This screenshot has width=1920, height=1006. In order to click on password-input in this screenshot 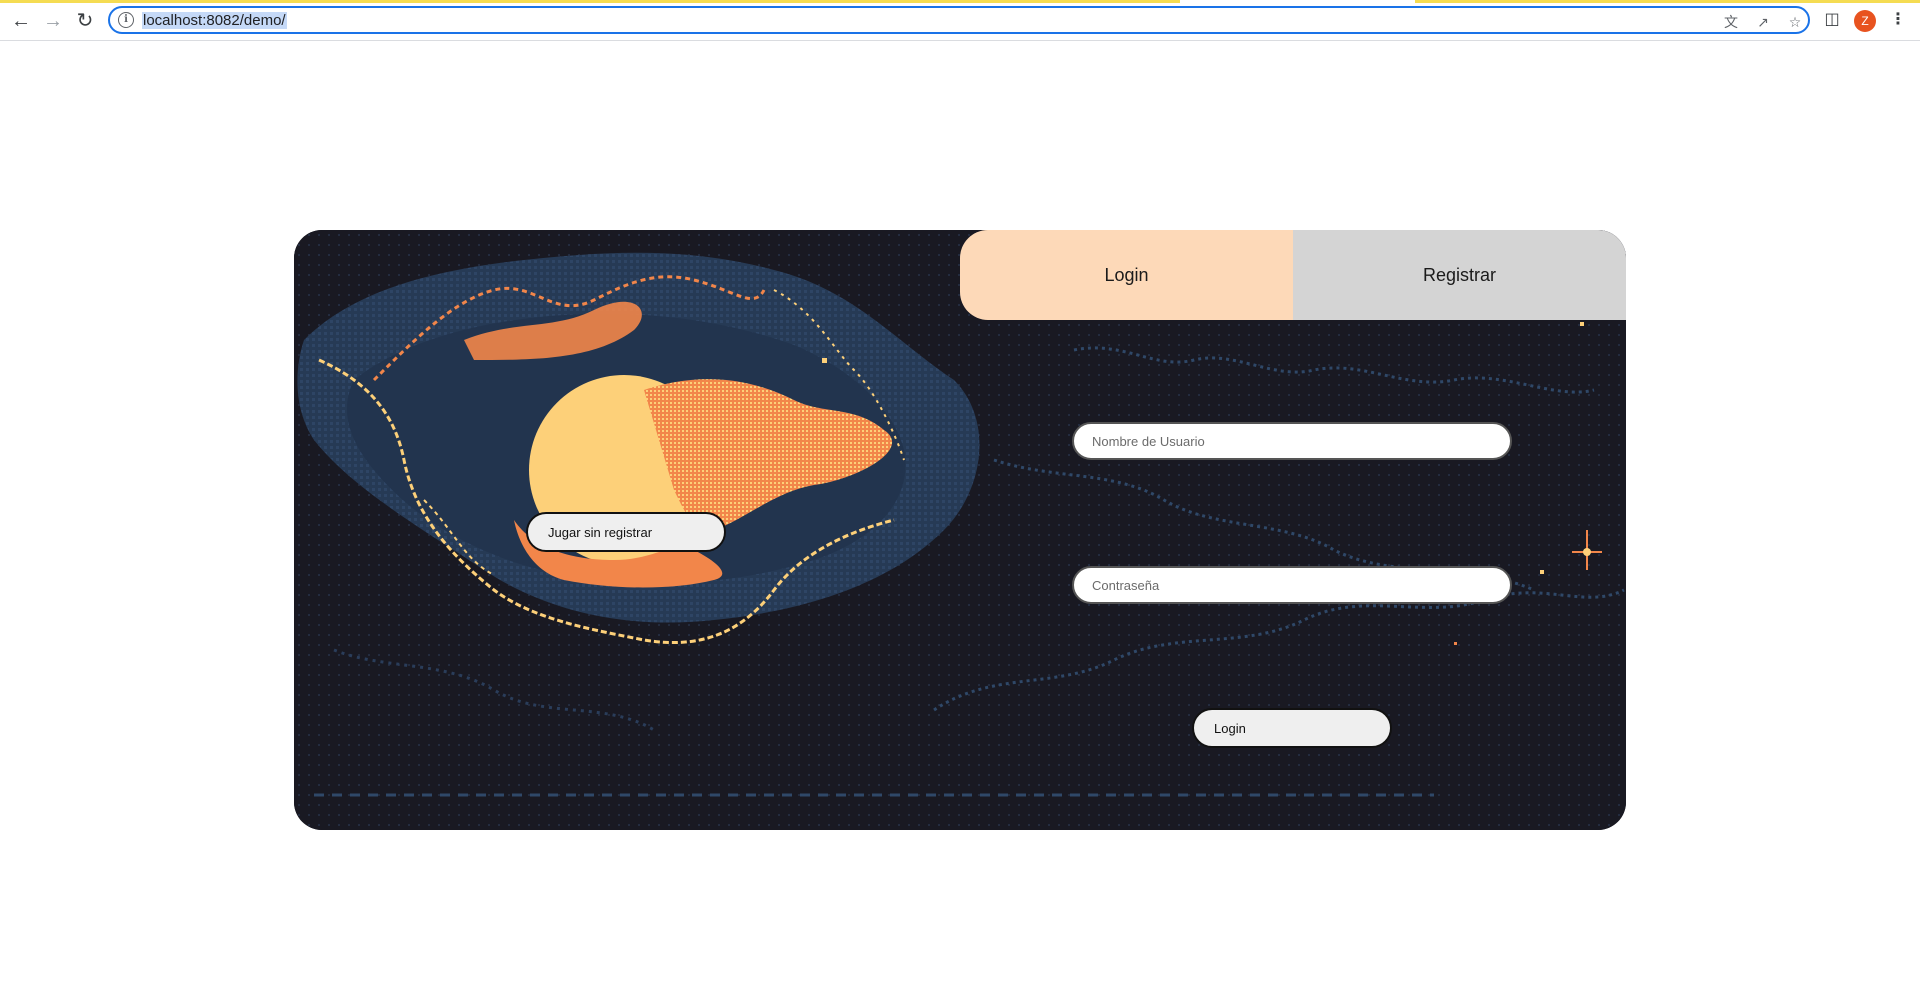, I will do `click(1292, 585)`.